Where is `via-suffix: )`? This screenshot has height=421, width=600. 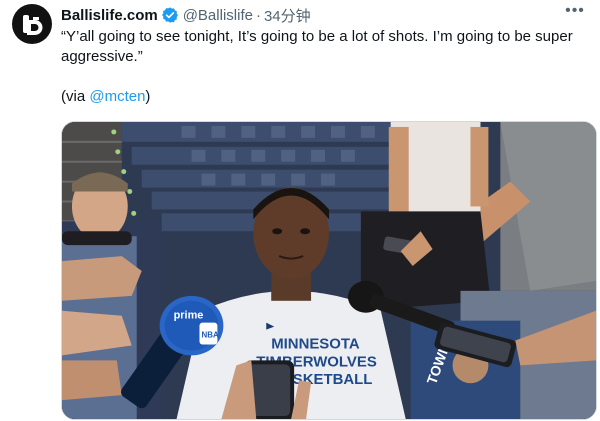 via-suffix: ) is located at coordinates (148, 96).